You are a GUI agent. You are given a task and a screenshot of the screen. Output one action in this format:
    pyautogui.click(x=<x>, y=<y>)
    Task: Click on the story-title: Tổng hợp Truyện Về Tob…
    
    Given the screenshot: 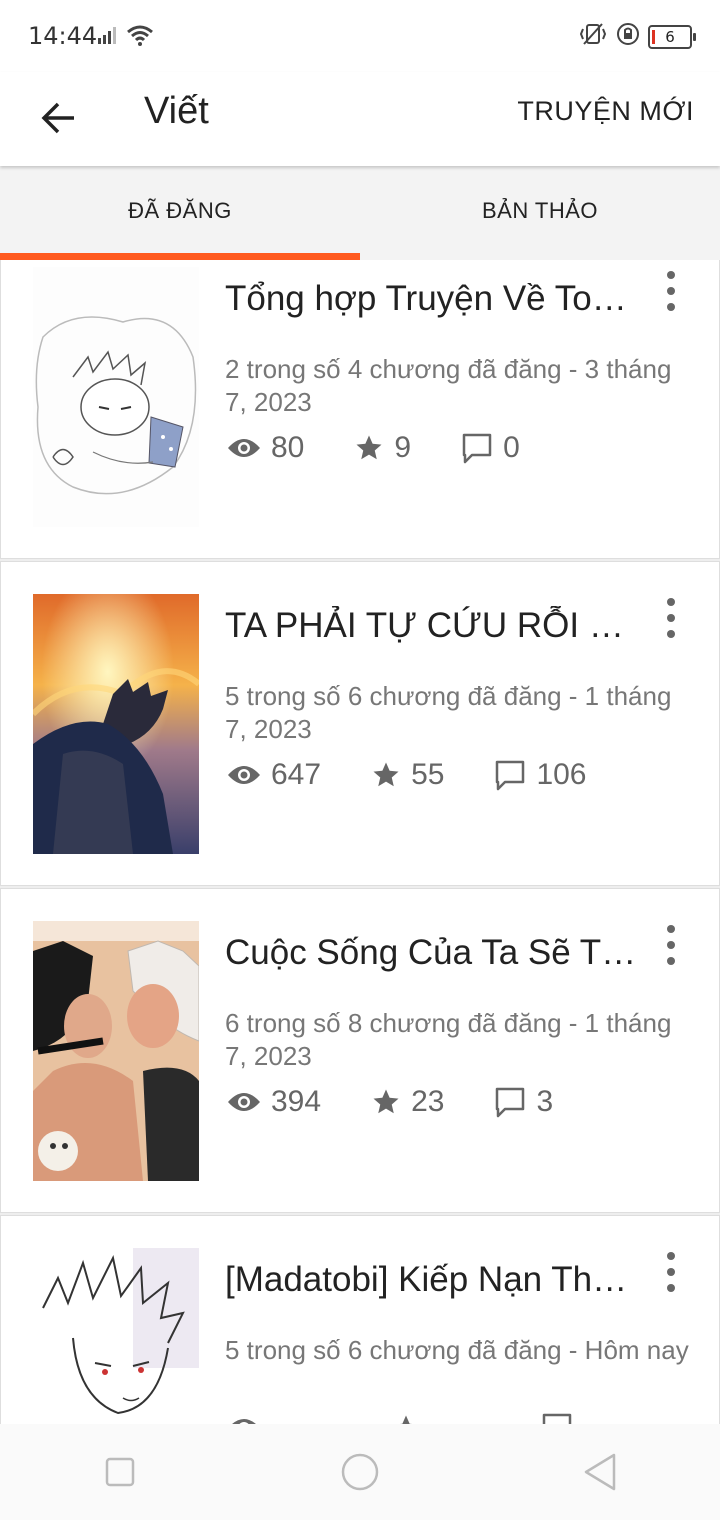 What is the action you would take?
    pyautogui.click(x=433, y=299)
    